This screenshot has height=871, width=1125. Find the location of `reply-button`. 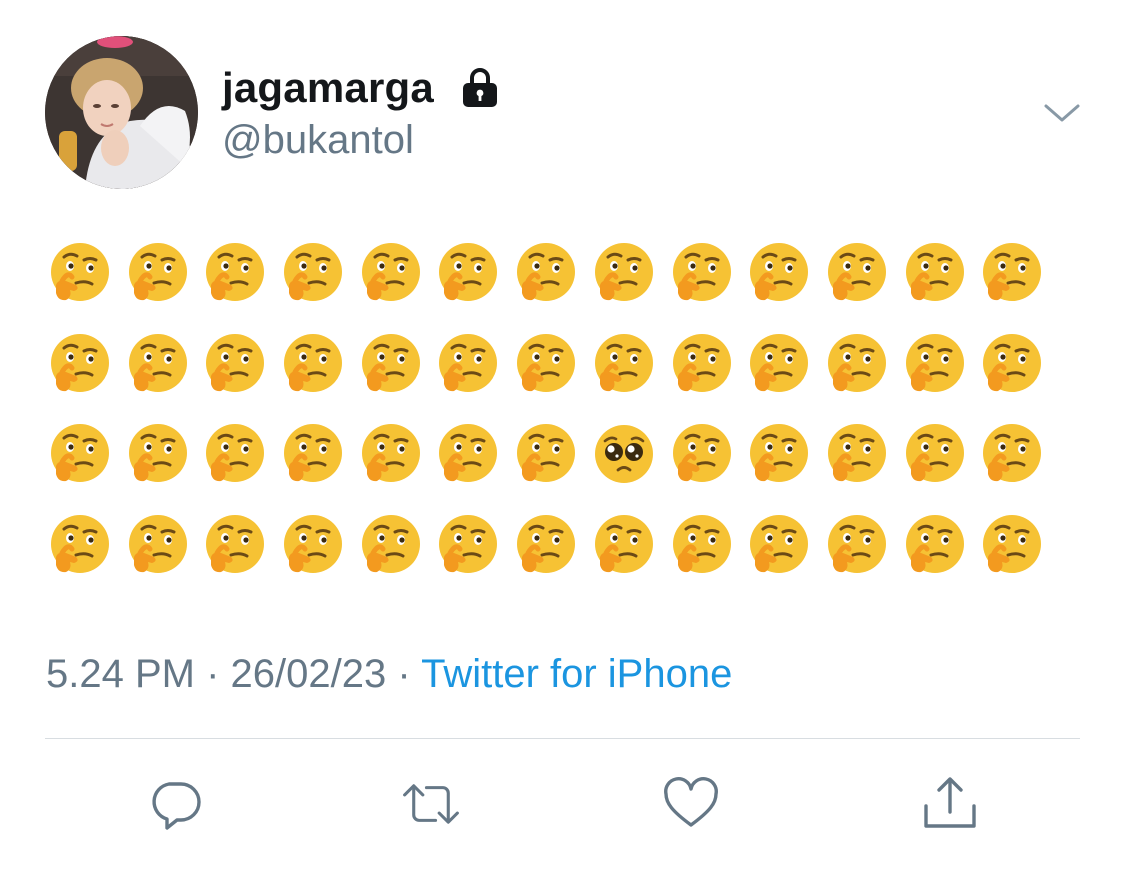

reply-button is located at coordinates (175, 804).